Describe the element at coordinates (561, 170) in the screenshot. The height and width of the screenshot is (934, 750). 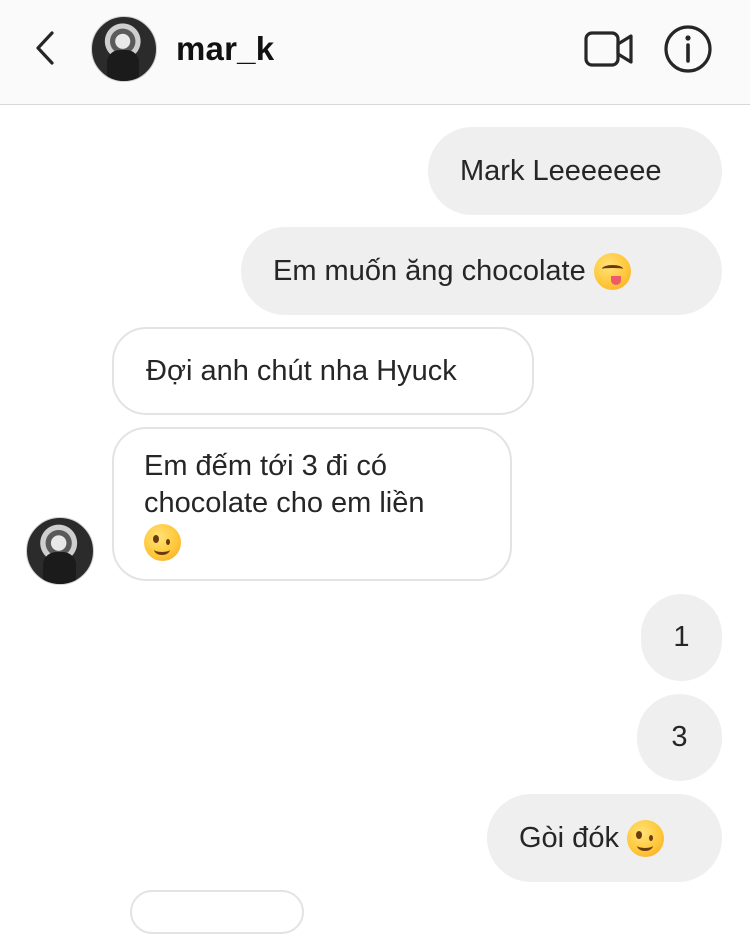
I see `message-text: Mark Leeeeeee` at that location.